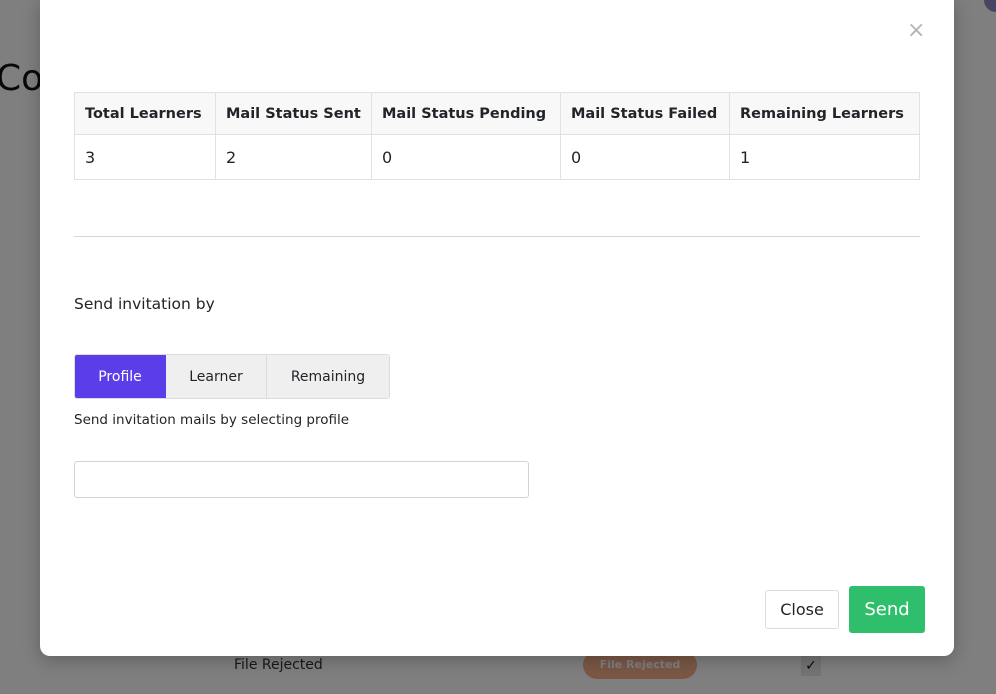 Image resolution: width=996 pixels, height=694 pixels. What do you see at coordinates (916, 31) in the screenshot?
I see `close-icon: ×` at bounding box center [916, 31].